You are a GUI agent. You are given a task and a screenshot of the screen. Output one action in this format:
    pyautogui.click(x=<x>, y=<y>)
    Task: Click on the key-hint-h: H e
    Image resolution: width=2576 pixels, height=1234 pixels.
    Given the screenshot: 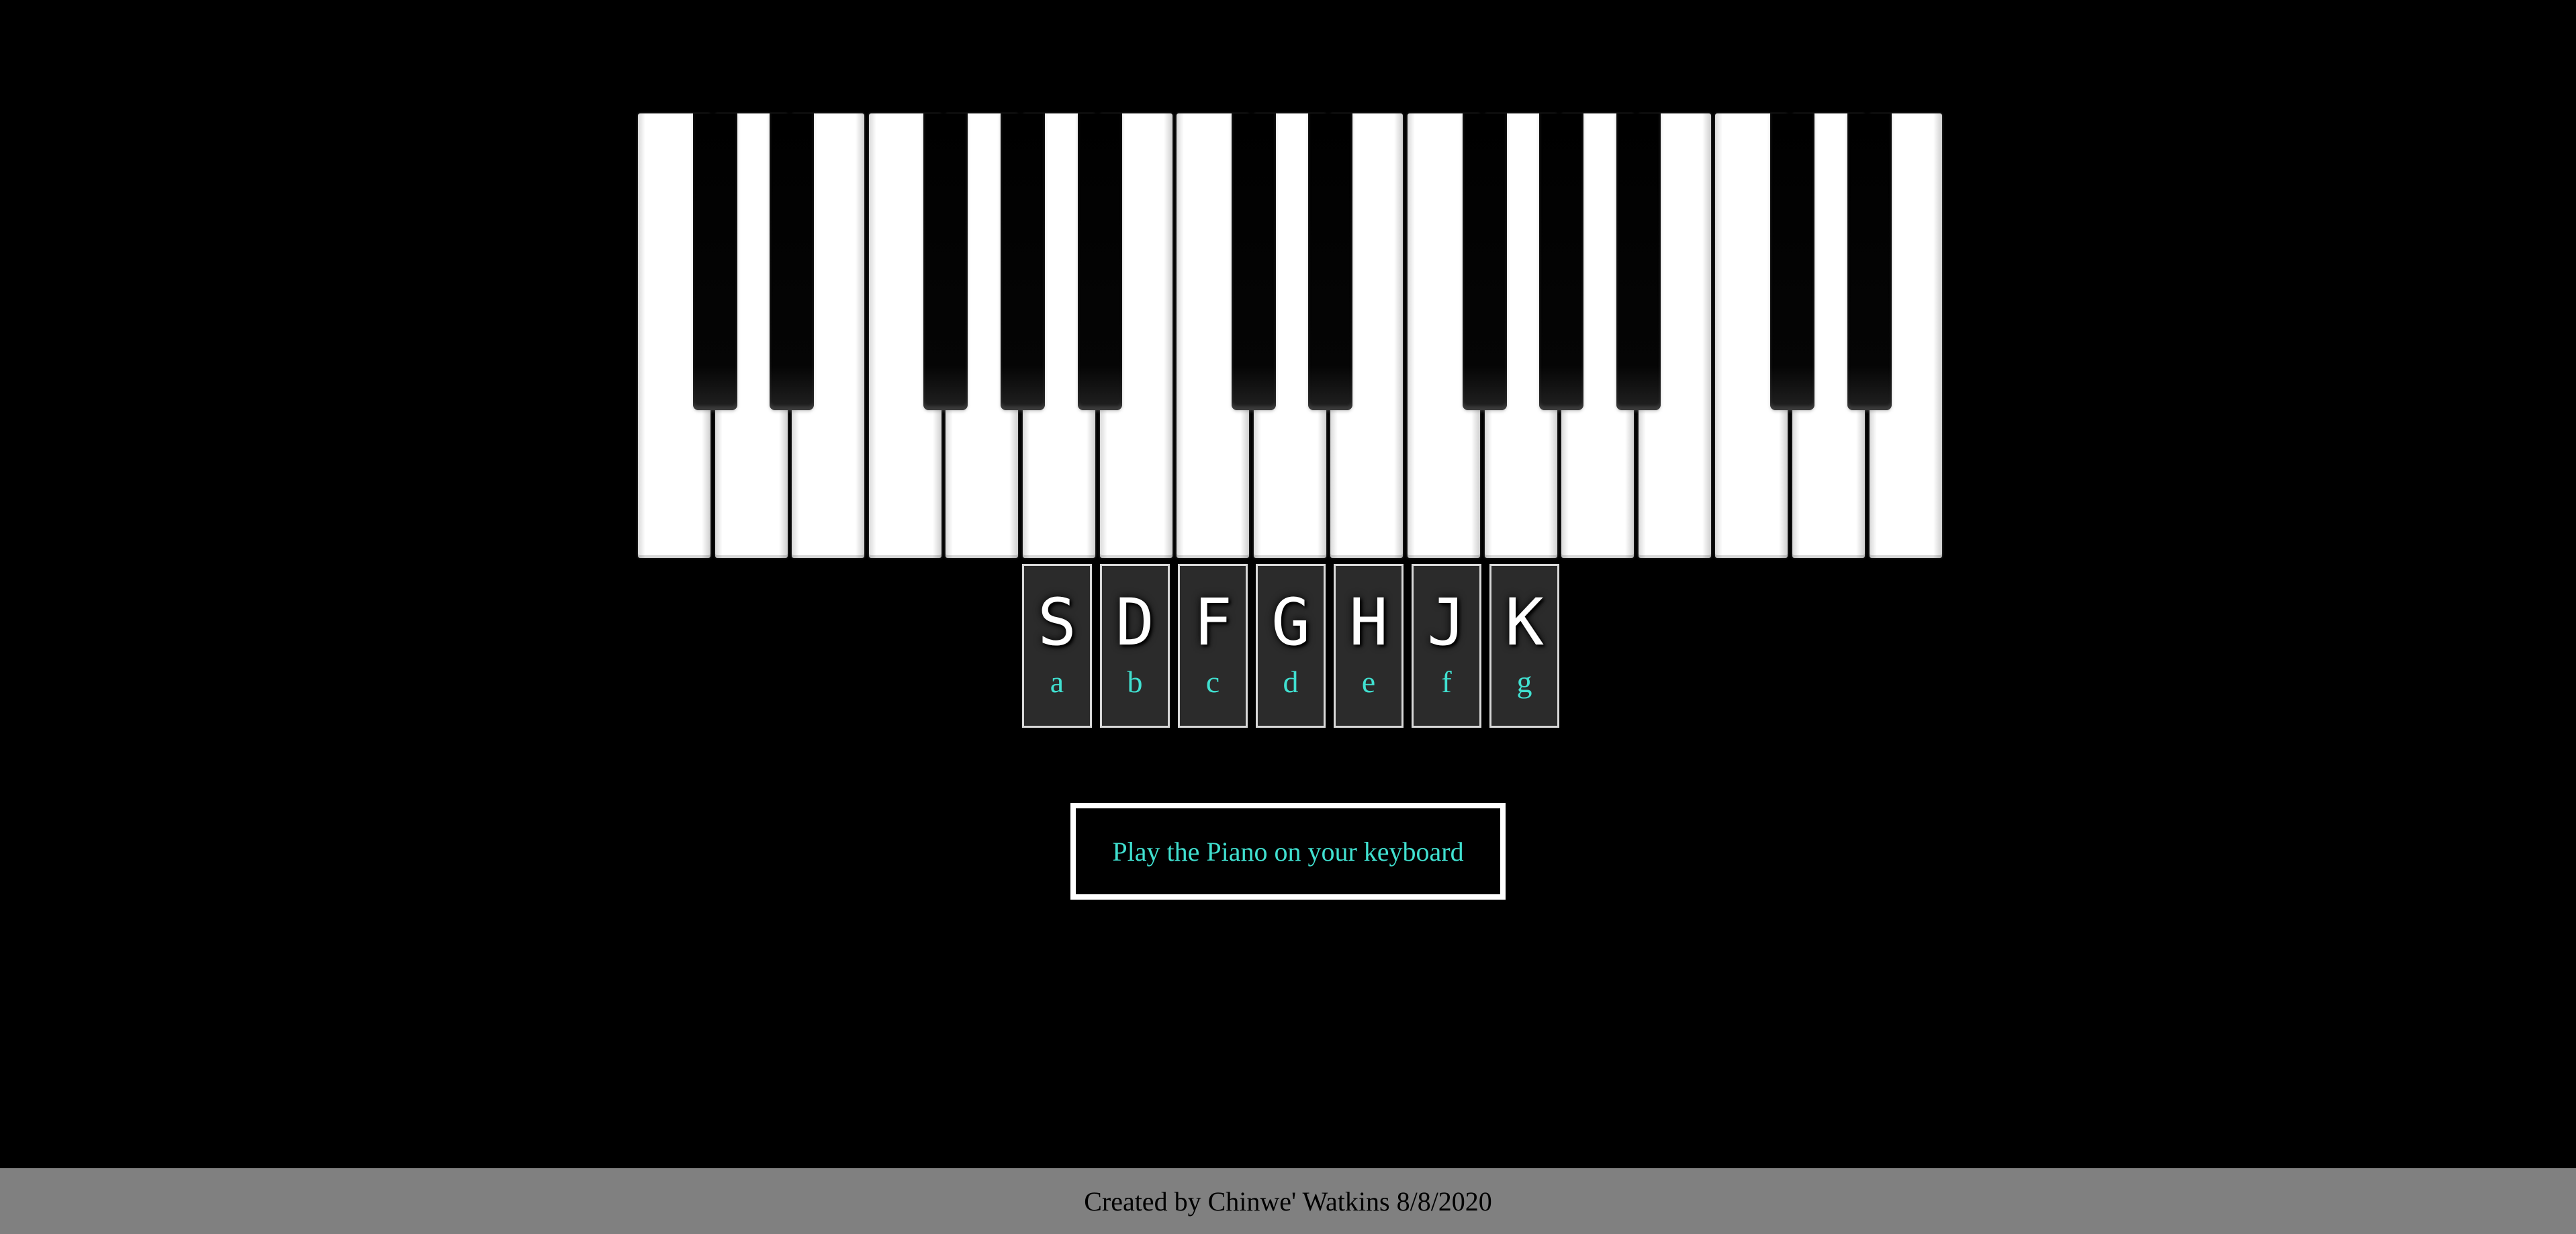 What is the action you would take?
    pyautogui.click(x=1369, y=646)
    